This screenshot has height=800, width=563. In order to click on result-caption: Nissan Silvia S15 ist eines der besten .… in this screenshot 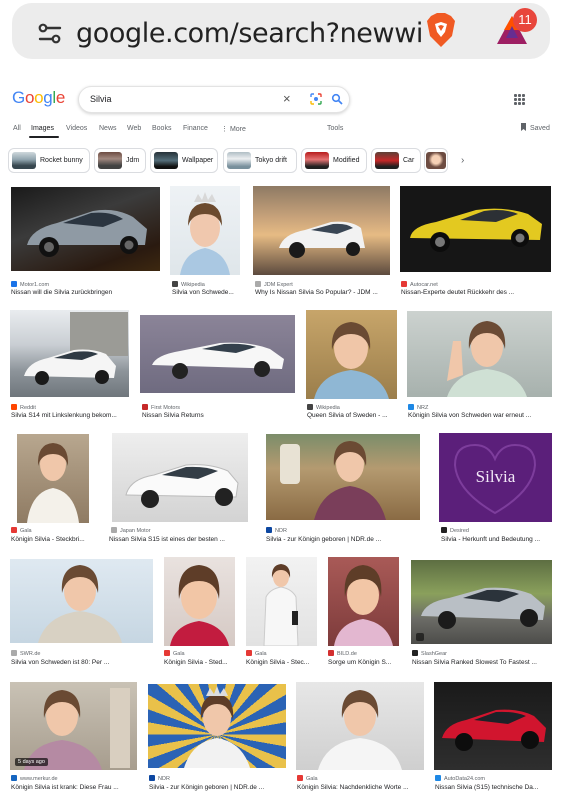, I will do `click(181, 539)`.